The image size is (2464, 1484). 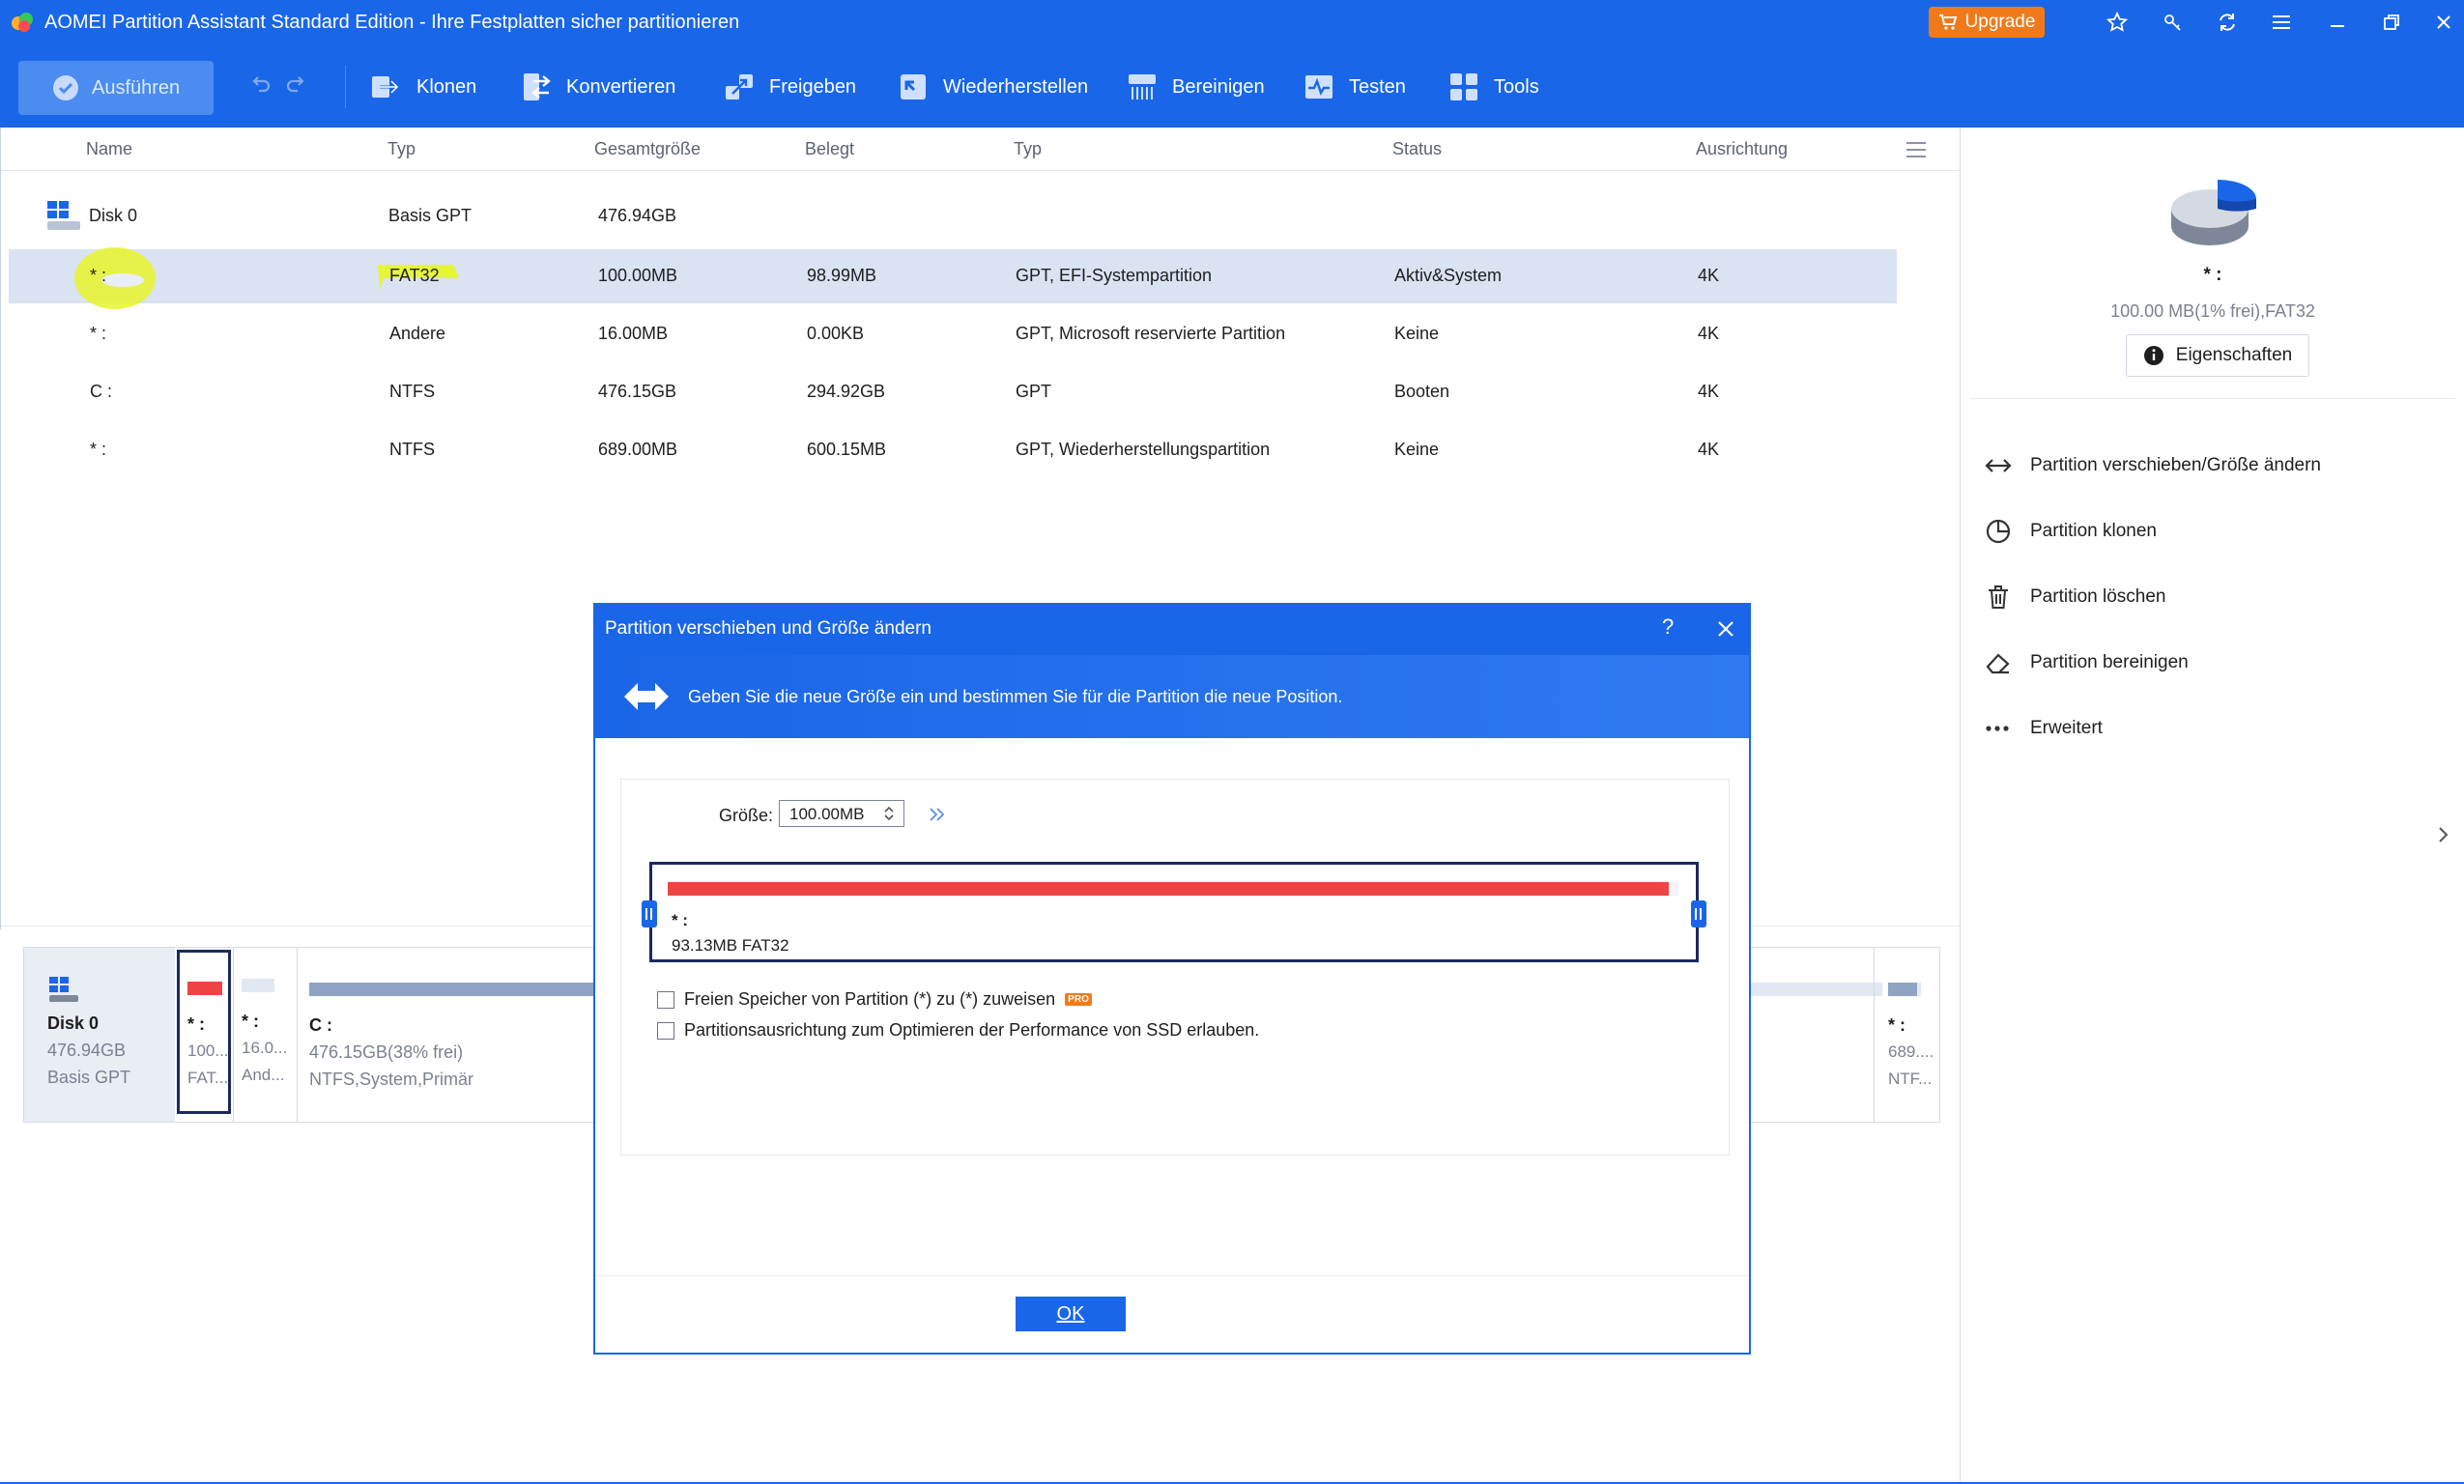 I want to click on allocate-free-space-checkbox, so click(x=665, y=1000).